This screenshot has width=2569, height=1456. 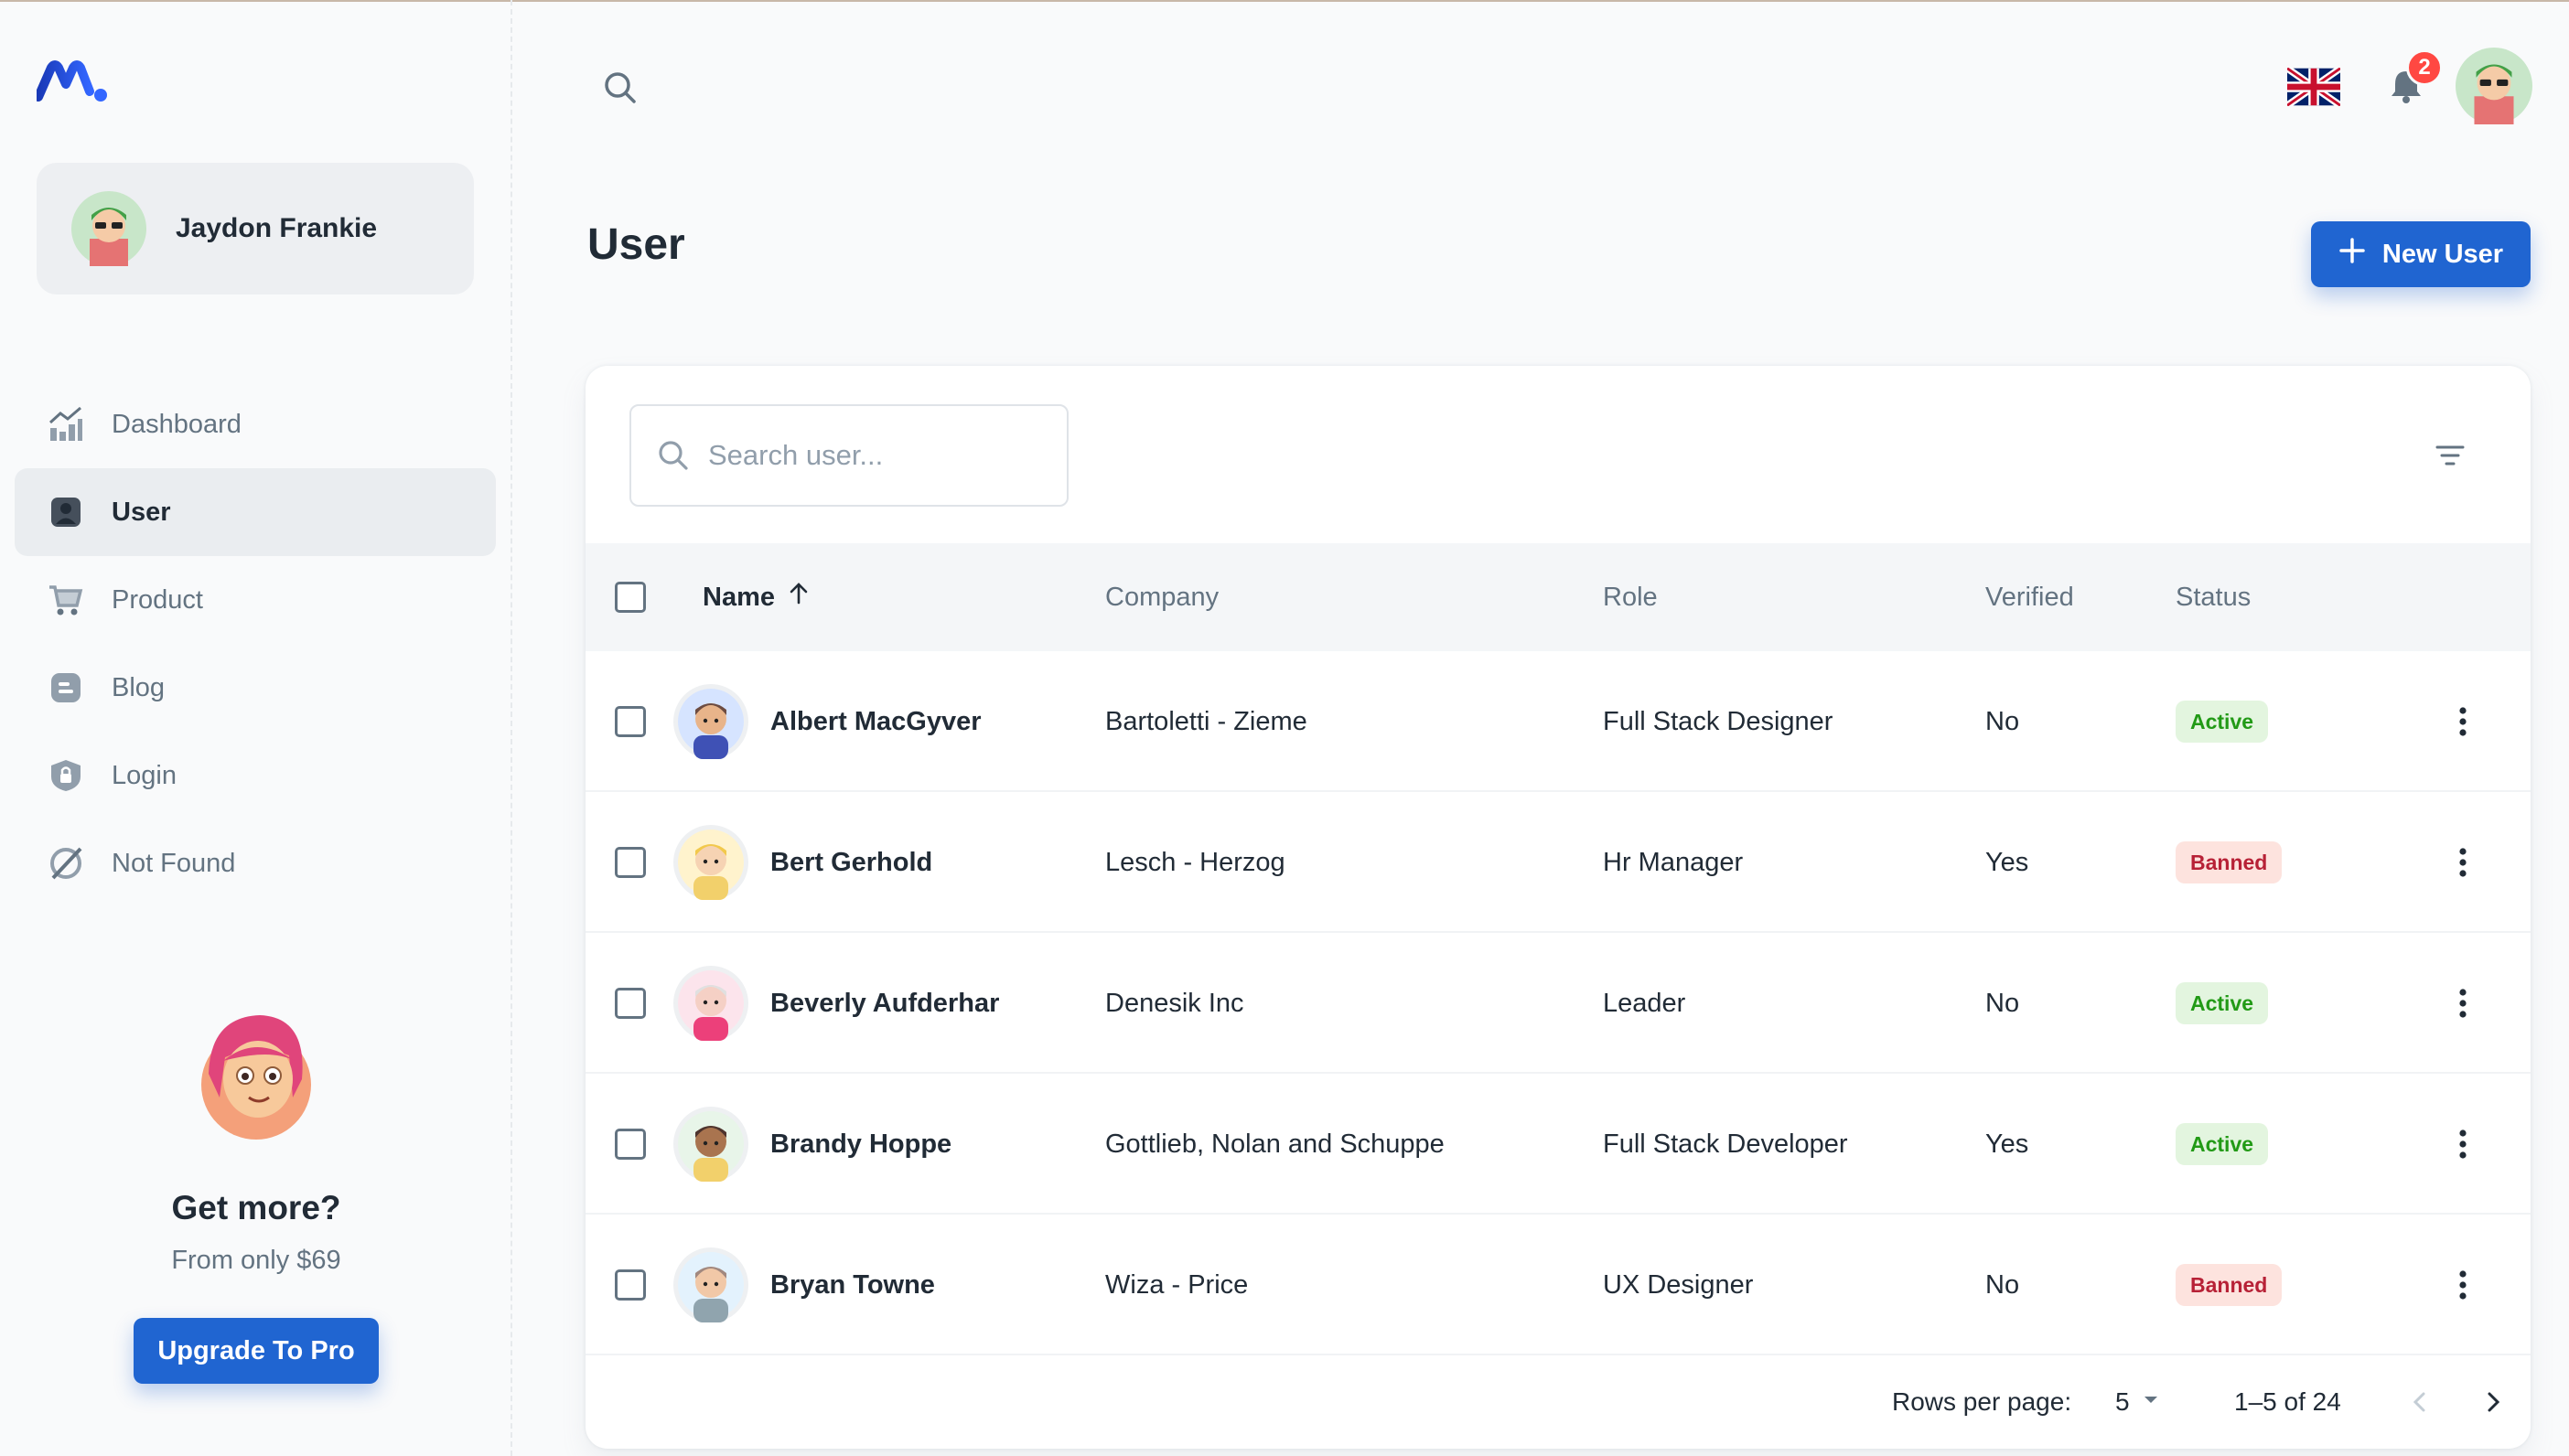 I want to click on user-name: Albert MacGyver, so click(x=876, y=721).